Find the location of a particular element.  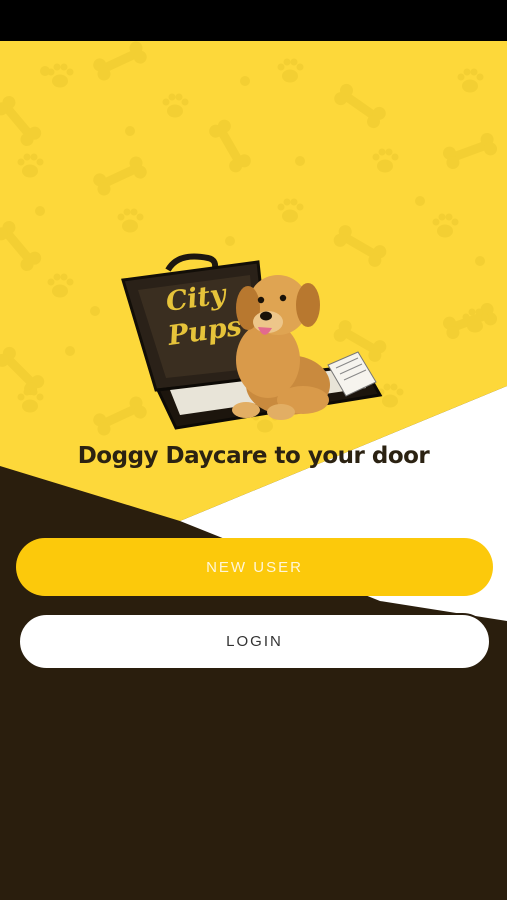

status-bar is located at coordinates (253, 20).